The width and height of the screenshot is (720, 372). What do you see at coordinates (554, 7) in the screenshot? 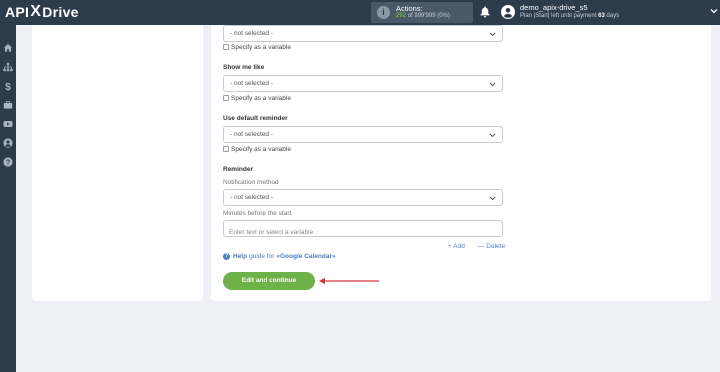
I see `user-name: demo_apix-drive_s5` at bounding box center [554, 7].